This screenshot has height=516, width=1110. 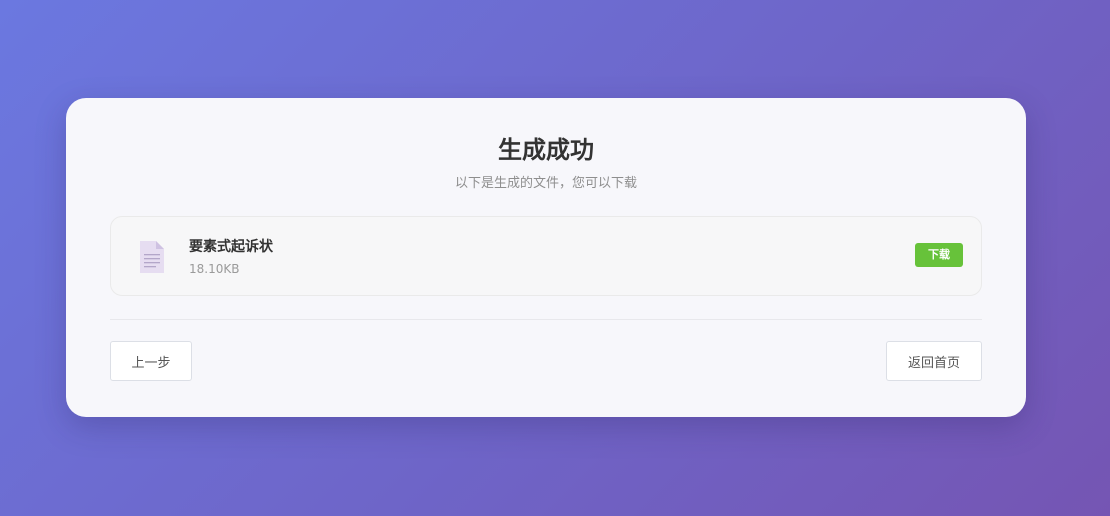 I want to click on back-to-home-button: 返回首页, so click(x=934, y=361).